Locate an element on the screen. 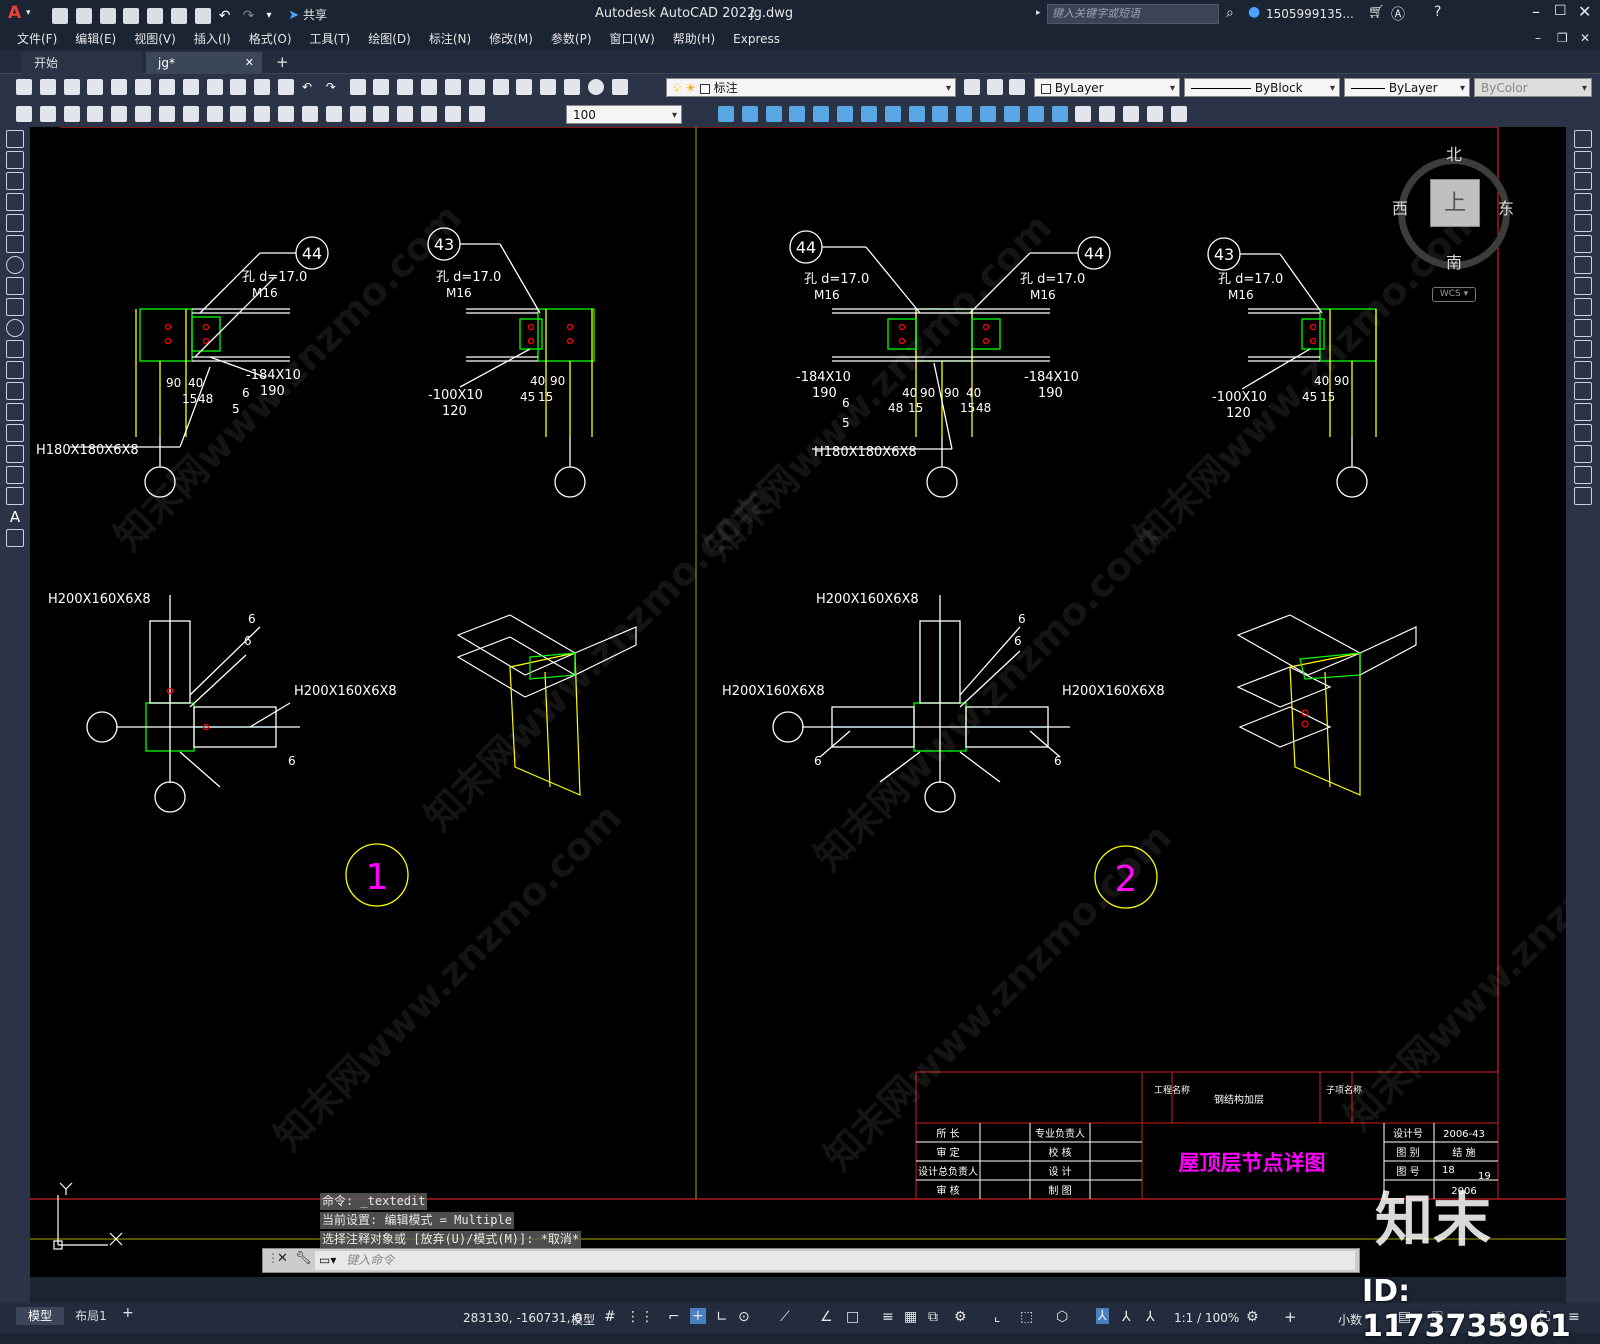  join-icon is located at coordinates (1583, 412).